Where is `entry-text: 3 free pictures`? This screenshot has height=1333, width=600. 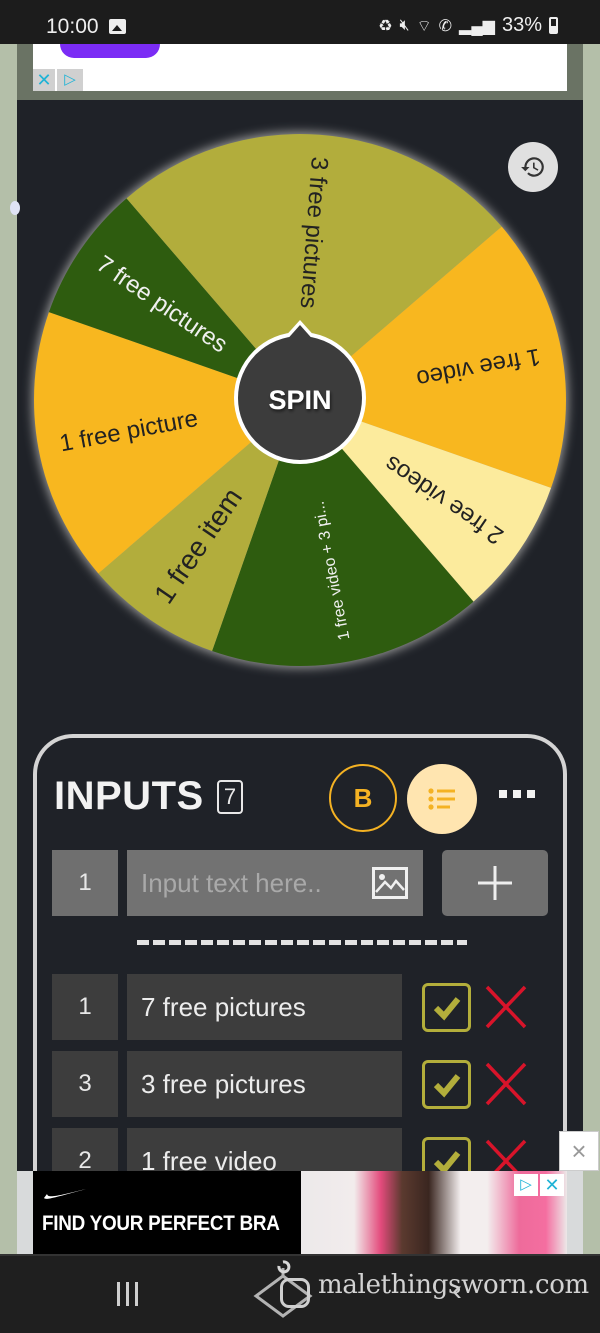 entry-text: 3 free pictures is located at coordinates (264, 1084).